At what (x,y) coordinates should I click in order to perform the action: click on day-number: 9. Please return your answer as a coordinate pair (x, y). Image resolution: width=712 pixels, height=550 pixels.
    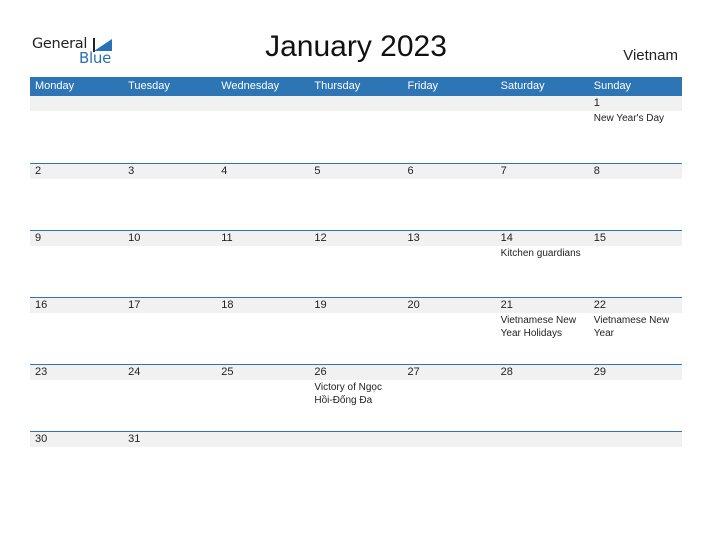
    Looking at the image, I should click on (38, 238).